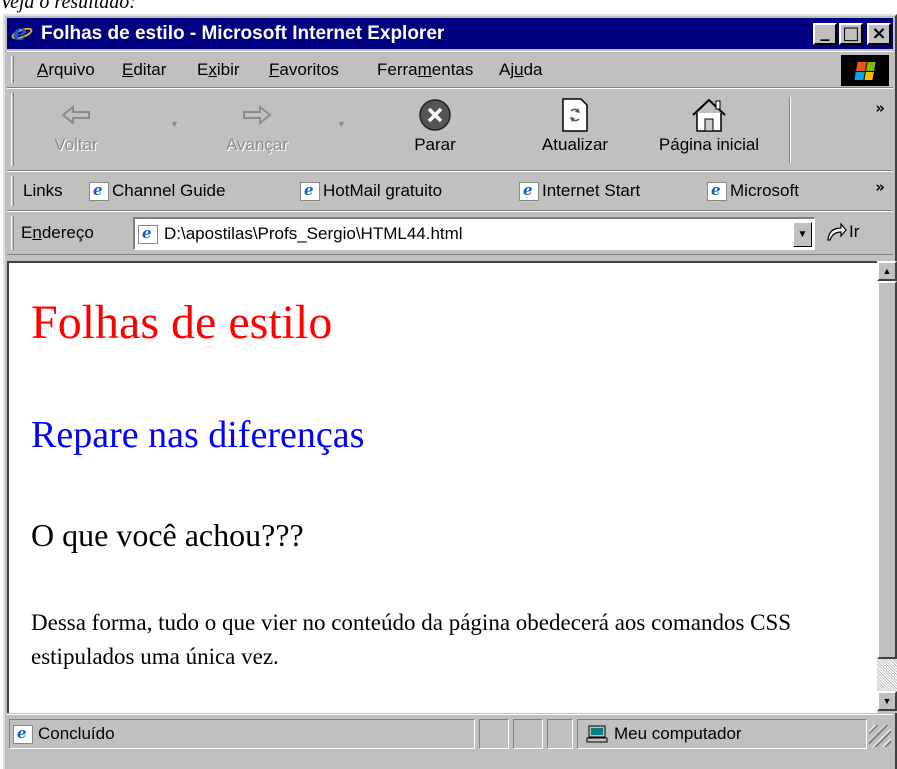 The height and width of the screenshot is (769, 897). What do you see at coordinates (182, 322) in the screenshot?
I see `page-heading-1: Folhas de estilo` at bounding box center [182, 322].